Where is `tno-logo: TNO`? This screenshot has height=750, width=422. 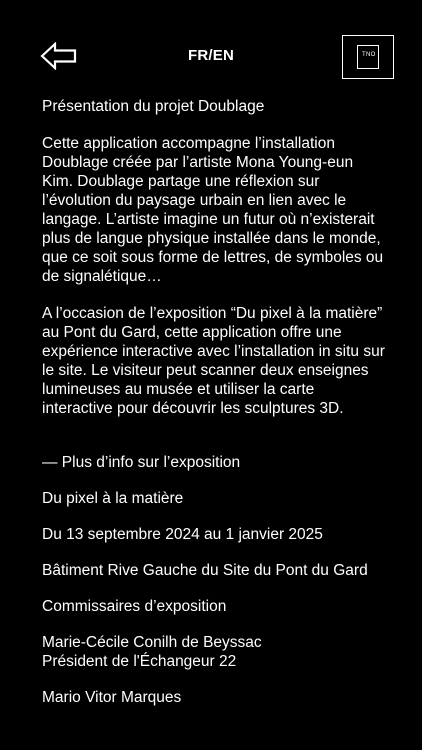 tno-logo: TNO is located at coordinates (368, 57).